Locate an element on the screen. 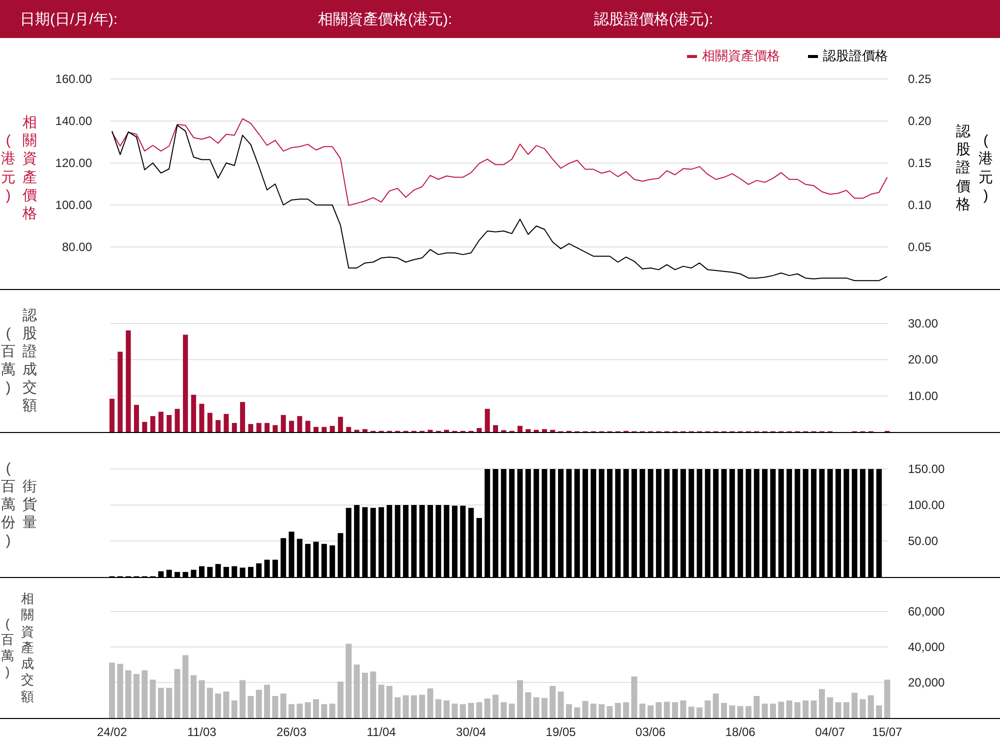  axis-title: 街貨量 is located at coordinates (29, 505).